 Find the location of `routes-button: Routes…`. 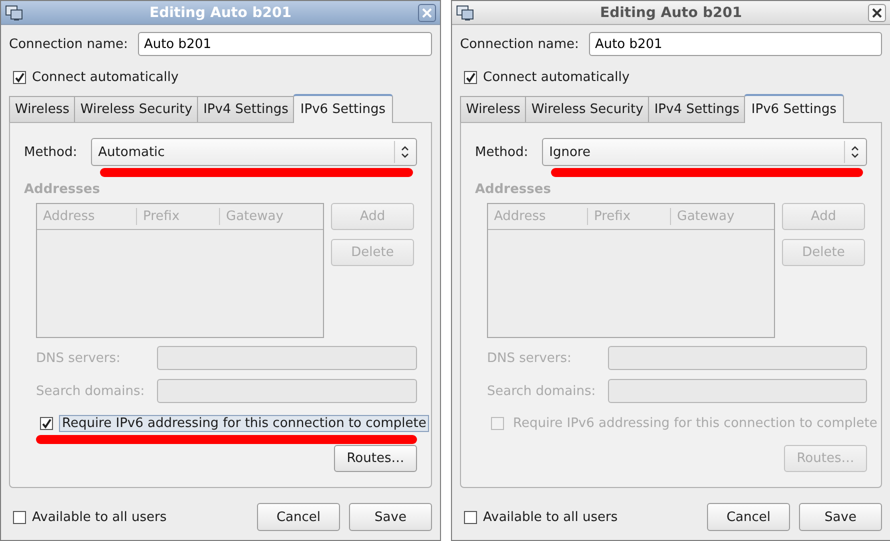

routes-button: Routes… is located at coordinates (375, 458).